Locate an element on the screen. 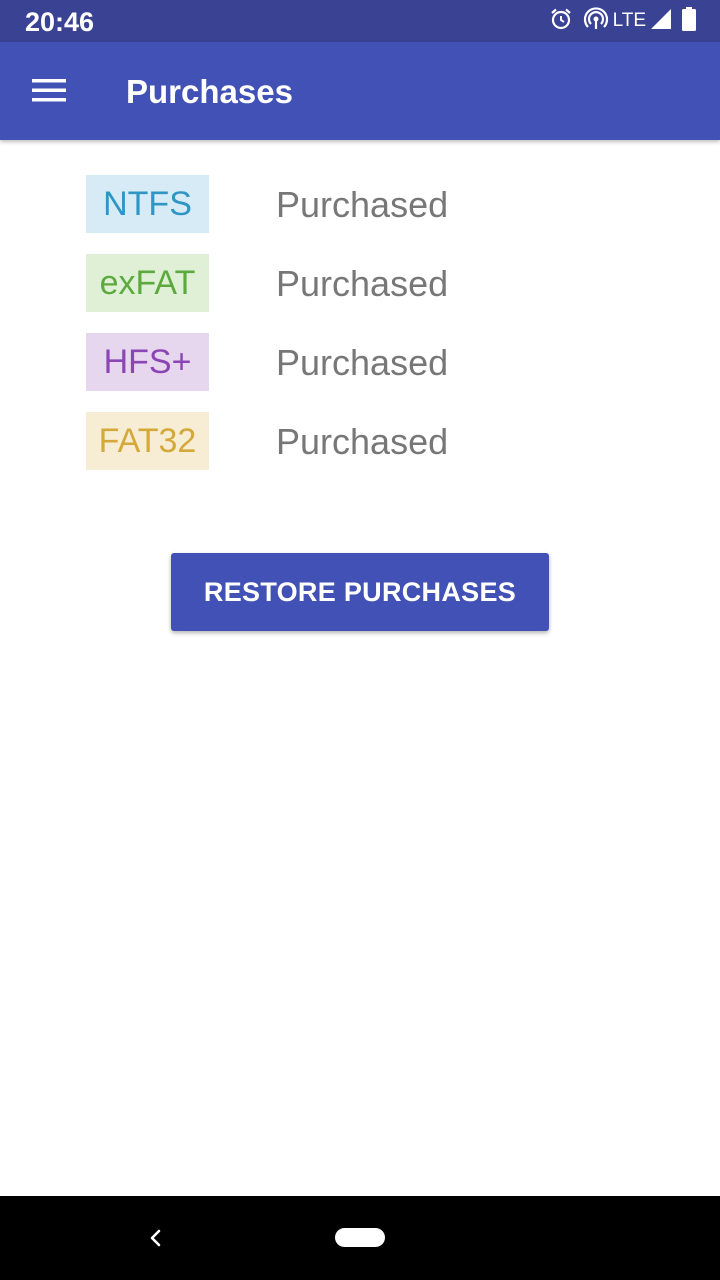  menu-button is located at coordinates (49, 92).